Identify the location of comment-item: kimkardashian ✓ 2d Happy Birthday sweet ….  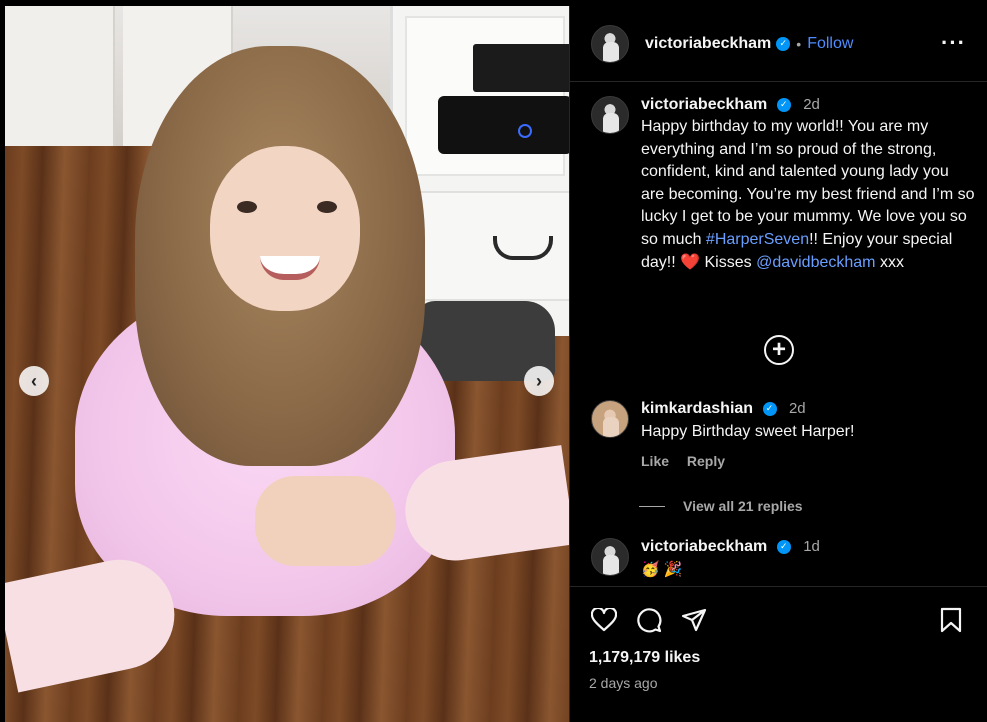
(783, 434).